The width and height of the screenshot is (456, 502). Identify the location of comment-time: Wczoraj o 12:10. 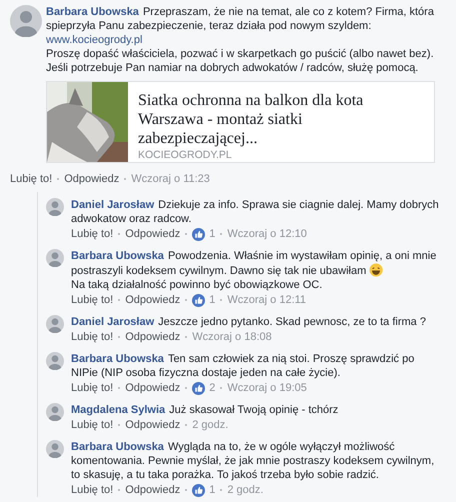
(267, 234).